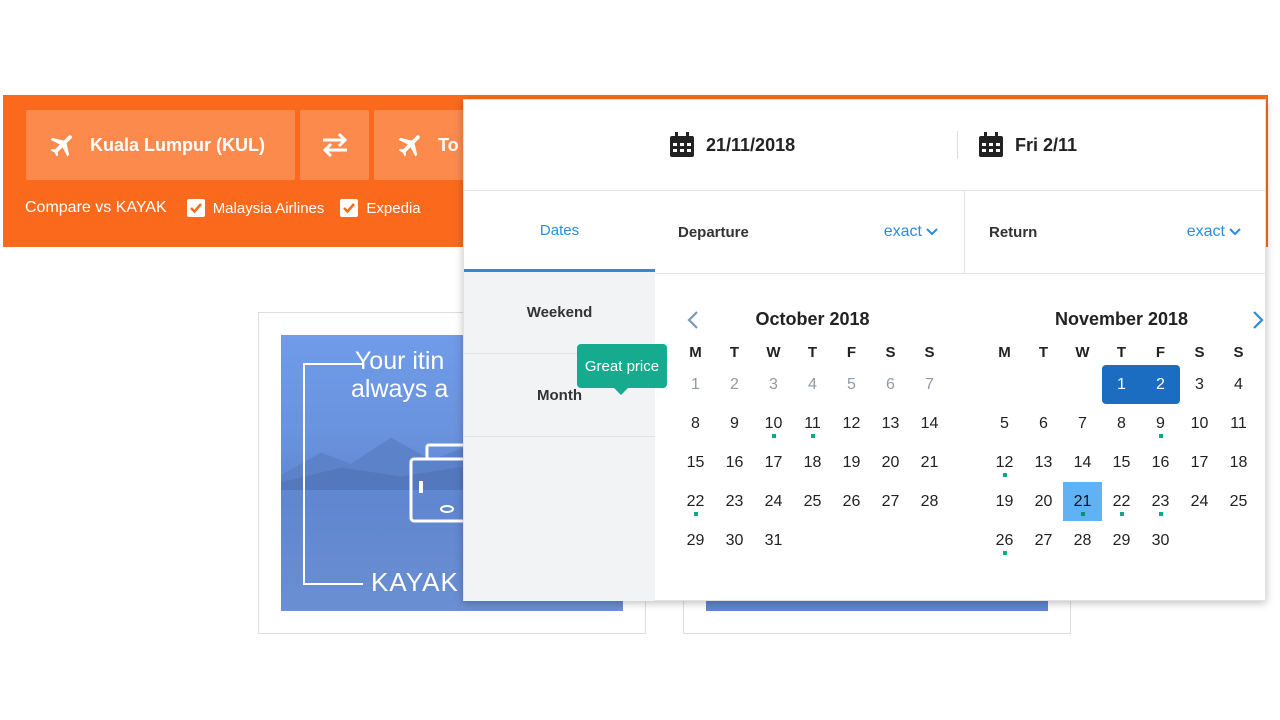 The image size is (1280, 720). Describe the element at coordinates (1004, 423) in the screenshot. I see `day-cell: 5` at that location.